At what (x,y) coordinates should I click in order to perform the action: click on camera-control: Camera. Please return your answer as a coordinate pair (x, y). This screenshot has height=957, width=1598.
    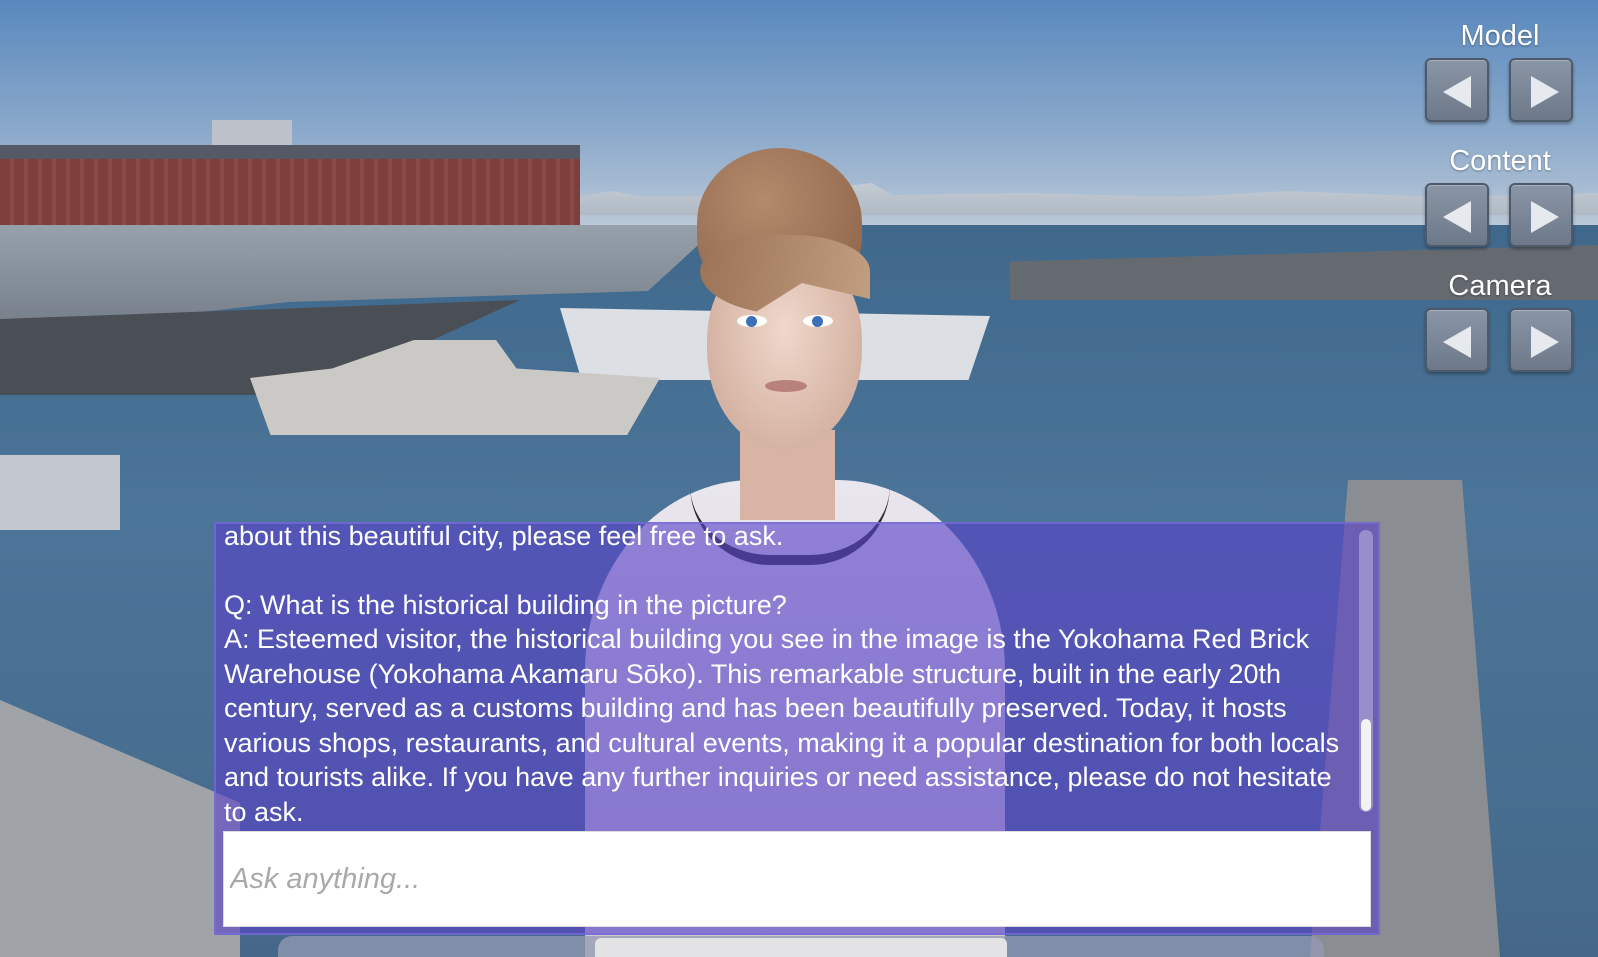
    Looking at the image, I should click on (1500, 330).